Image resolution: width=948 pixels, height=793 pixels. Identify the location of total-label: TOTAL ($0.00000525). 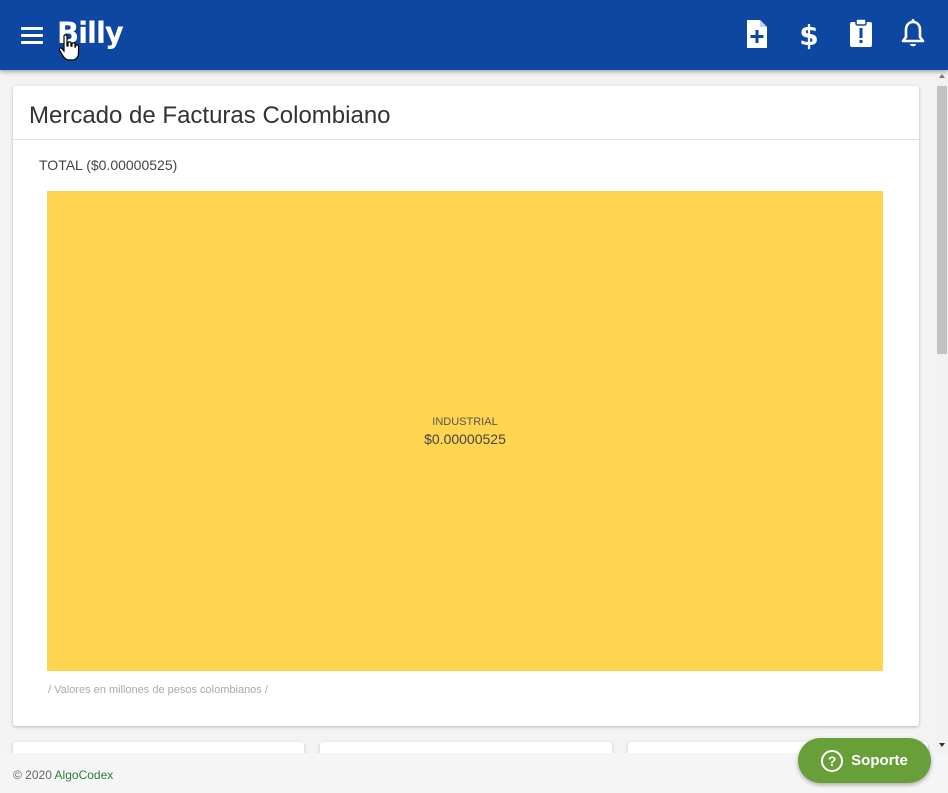
(108, 165).